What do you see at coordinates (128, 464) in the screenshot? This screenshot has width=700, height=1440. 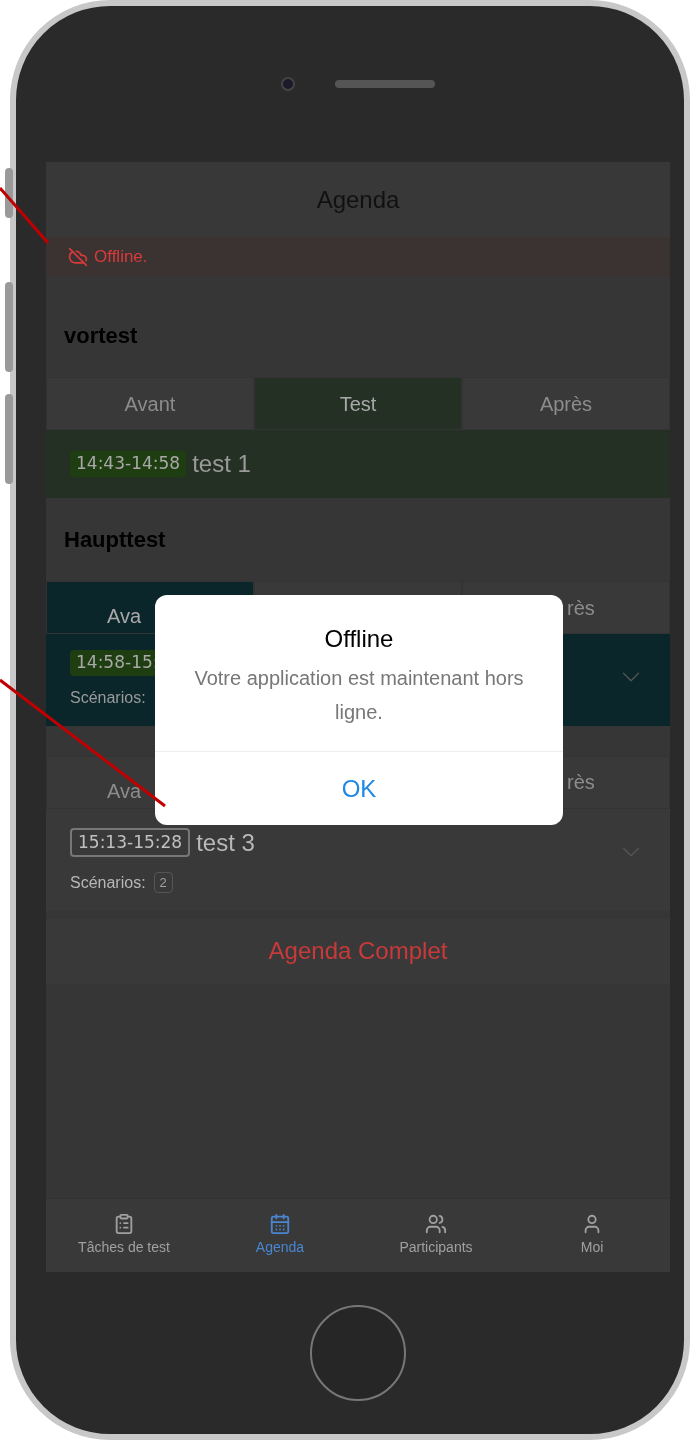 I see `time-badge: 14:43-14:58` at bounding box center [128, 464].